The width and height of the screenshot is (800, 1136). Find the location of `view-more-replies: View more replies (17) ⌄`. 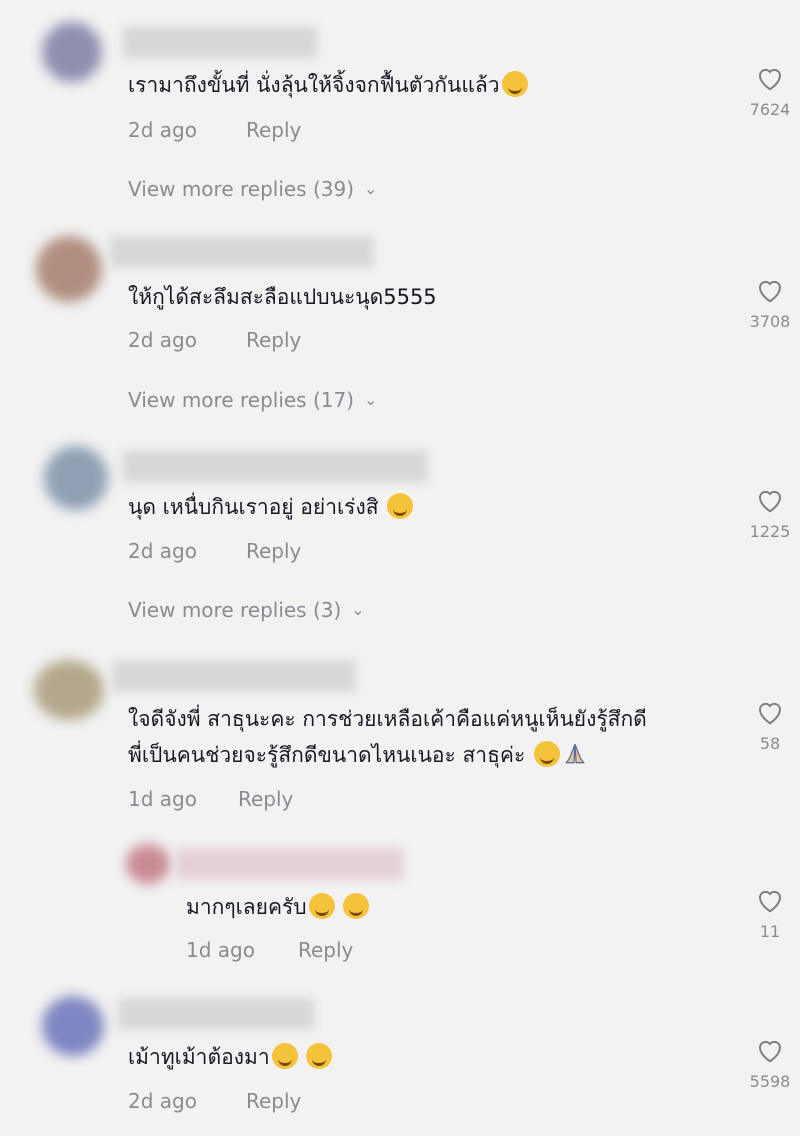

view-more-replies: View more replies (17) ⌄ is located at coordinates (252, 400).